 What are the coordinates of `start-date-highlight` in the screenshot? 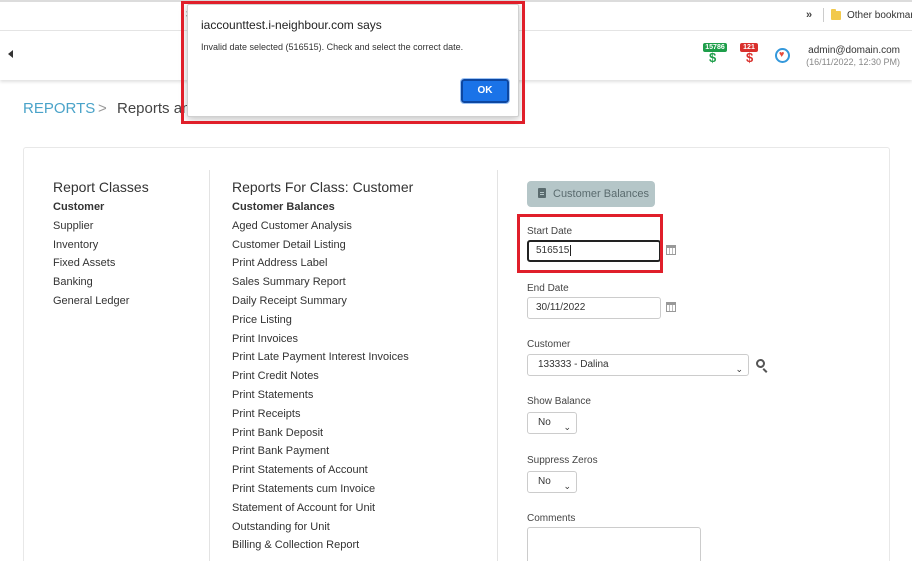 It's located at (590, 243).